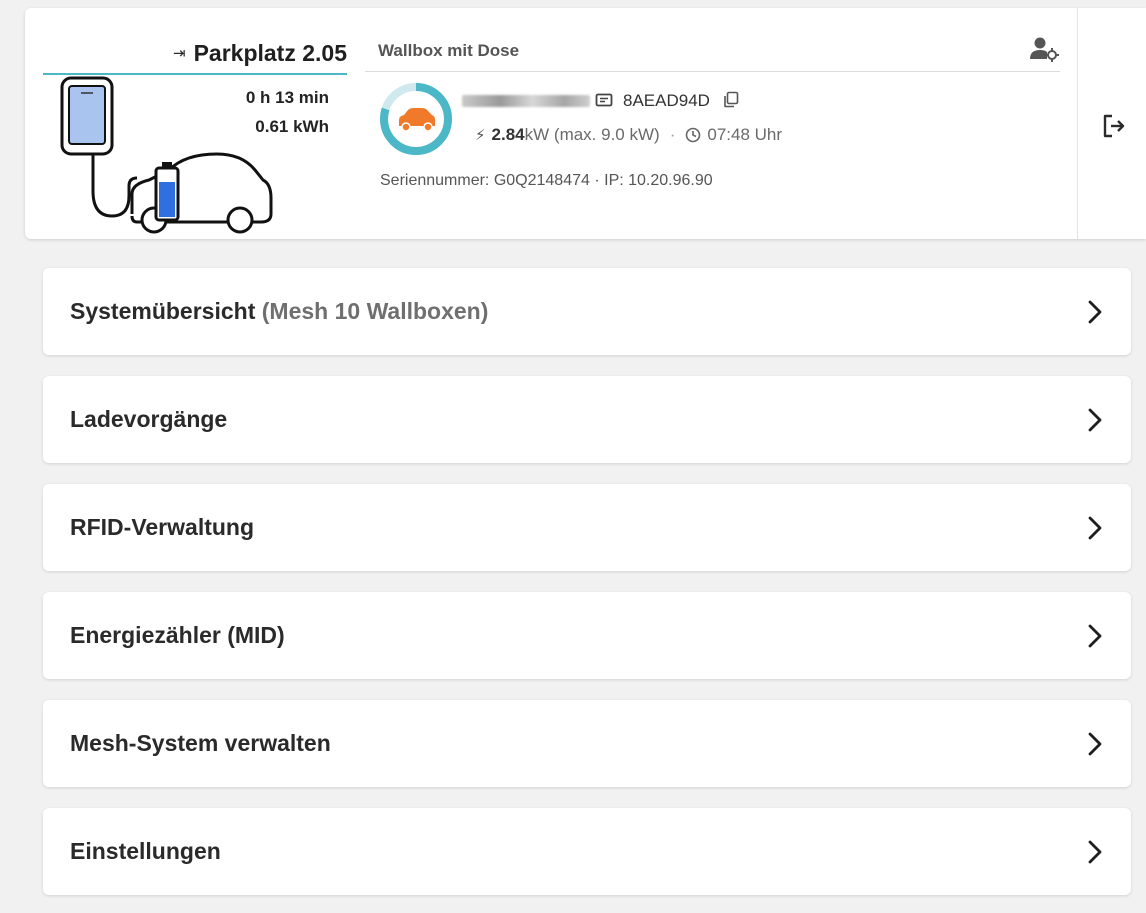 The width and height of the screenshot is (1146, 913). I want to click on clock-icon, so click(693, 135).